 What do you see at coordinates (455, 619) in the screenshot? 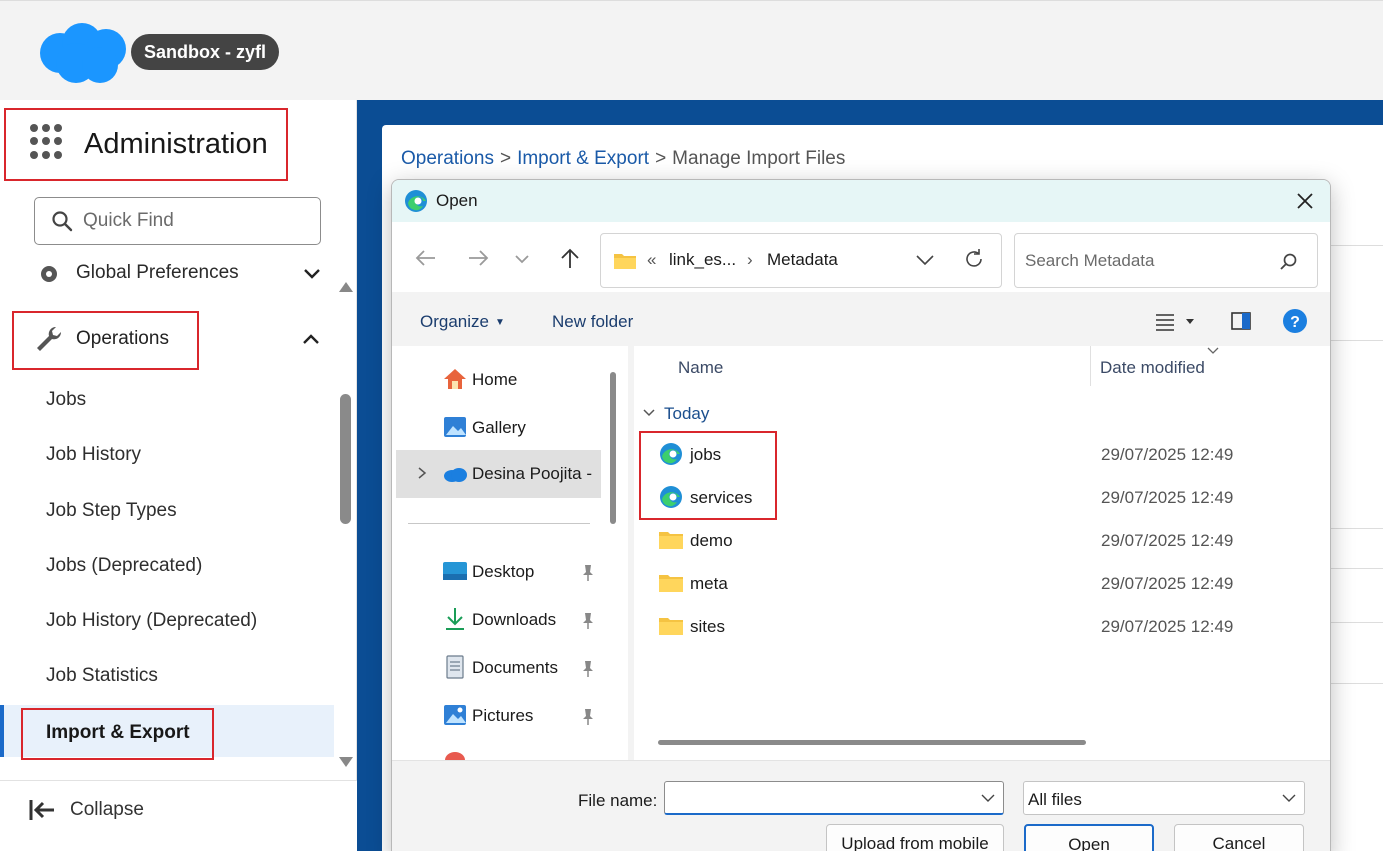
I see `downloads-icon` at bounding box center [455, 619].